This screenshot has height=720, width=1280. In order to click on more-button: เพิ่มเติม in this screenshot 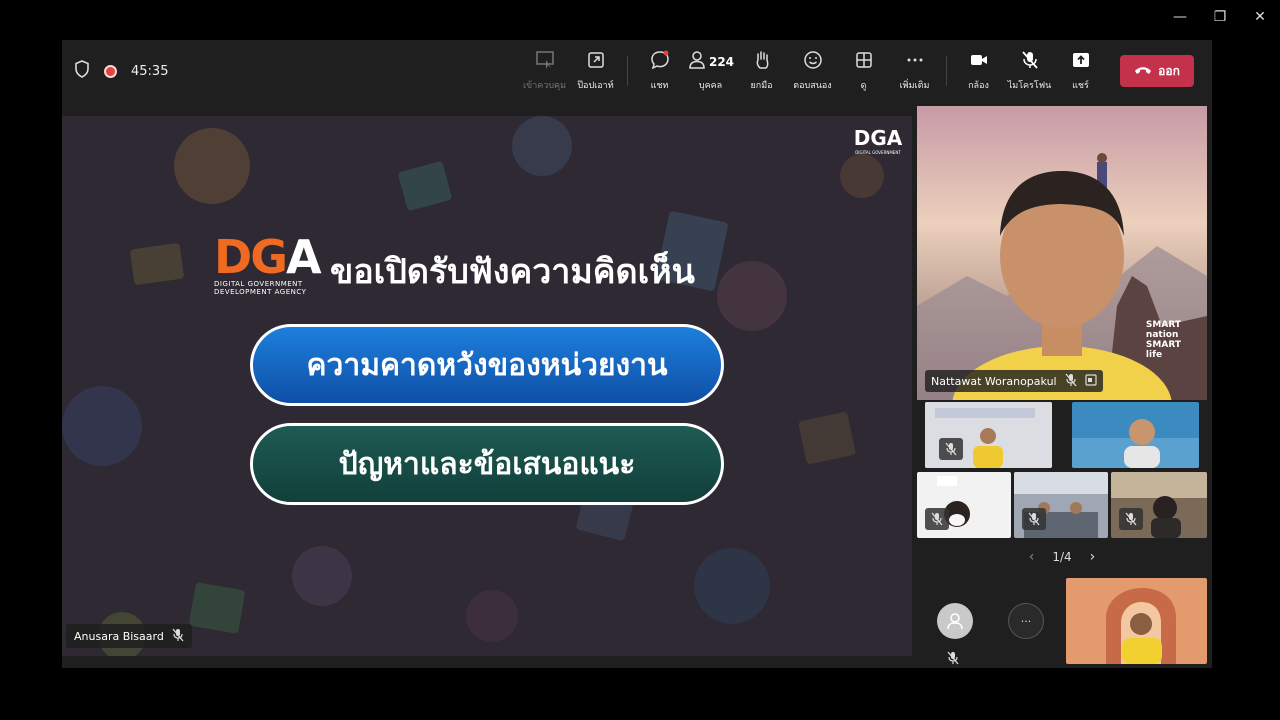, I will do `click(914, 71)`.